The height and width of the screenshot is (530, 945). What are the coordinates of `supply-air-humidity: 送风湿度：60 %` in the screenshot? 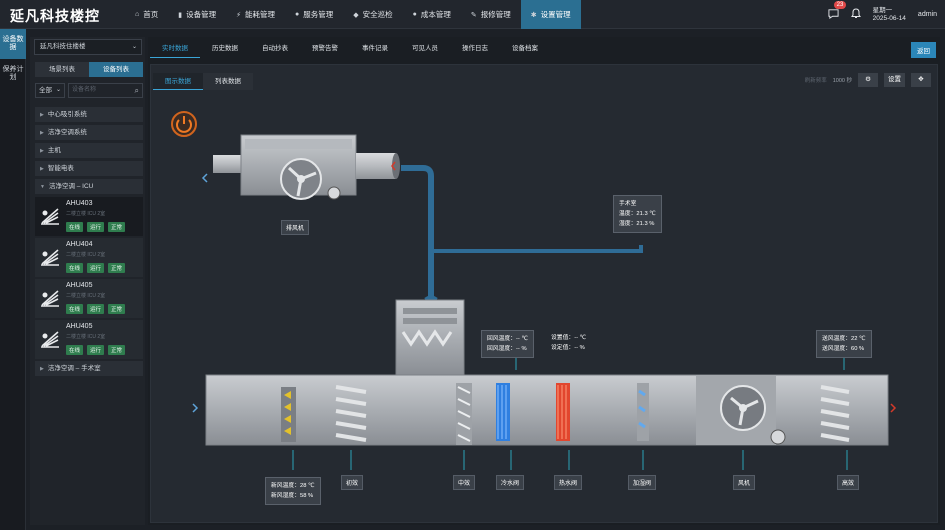 It's located at (843, 349).